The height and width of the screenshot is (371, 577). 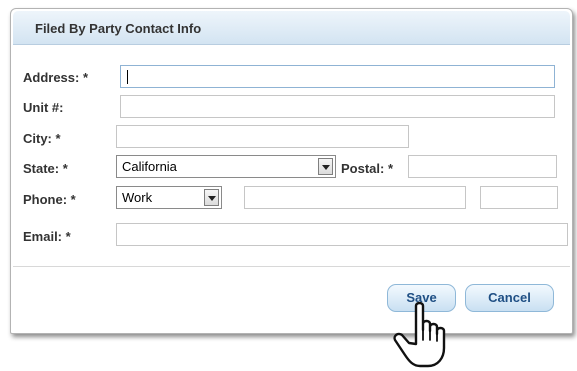 What do you see at coordinates (137, 197) in the screenshot?
I see `phone-type-value: Work` at bounding box center [137, 197].